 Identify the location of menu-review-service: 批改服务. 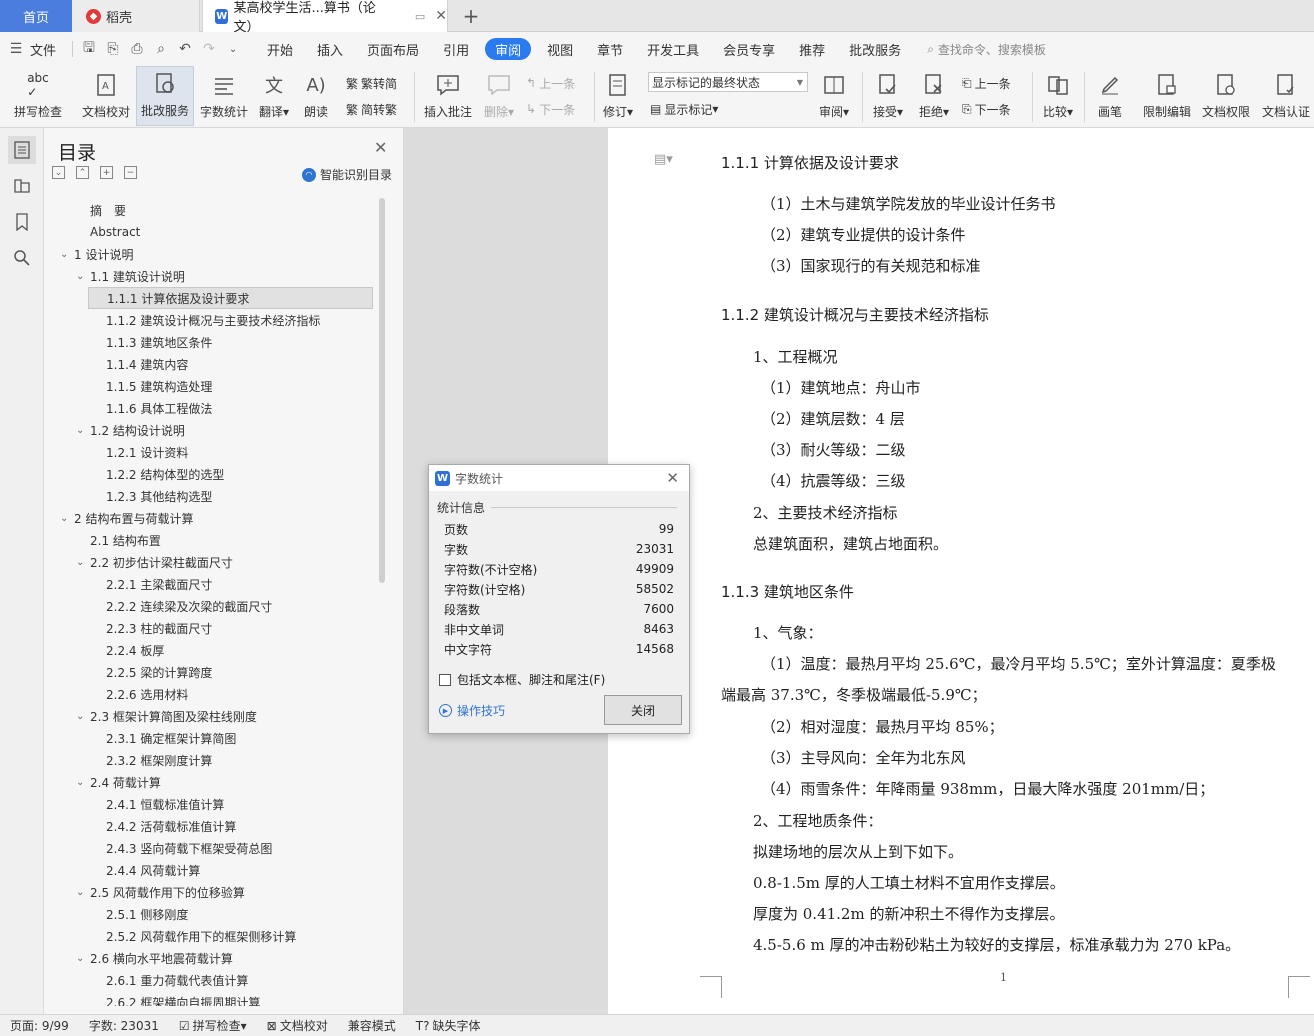
(875, 49).